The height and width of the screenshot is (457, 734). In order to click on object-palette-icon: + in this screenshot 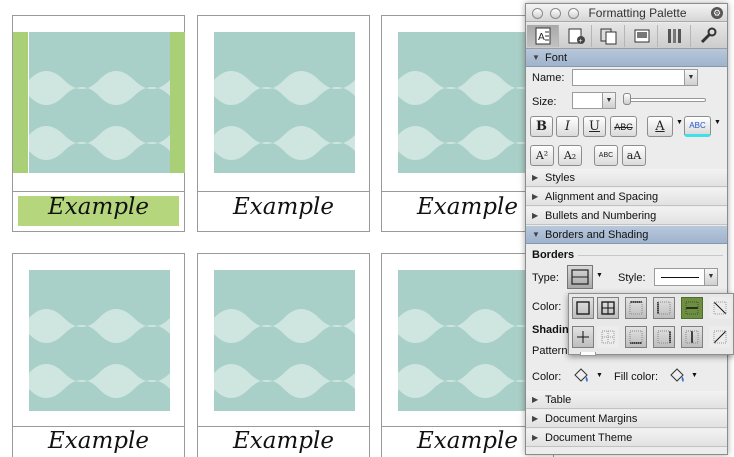, I will do `click(576, 36)`.